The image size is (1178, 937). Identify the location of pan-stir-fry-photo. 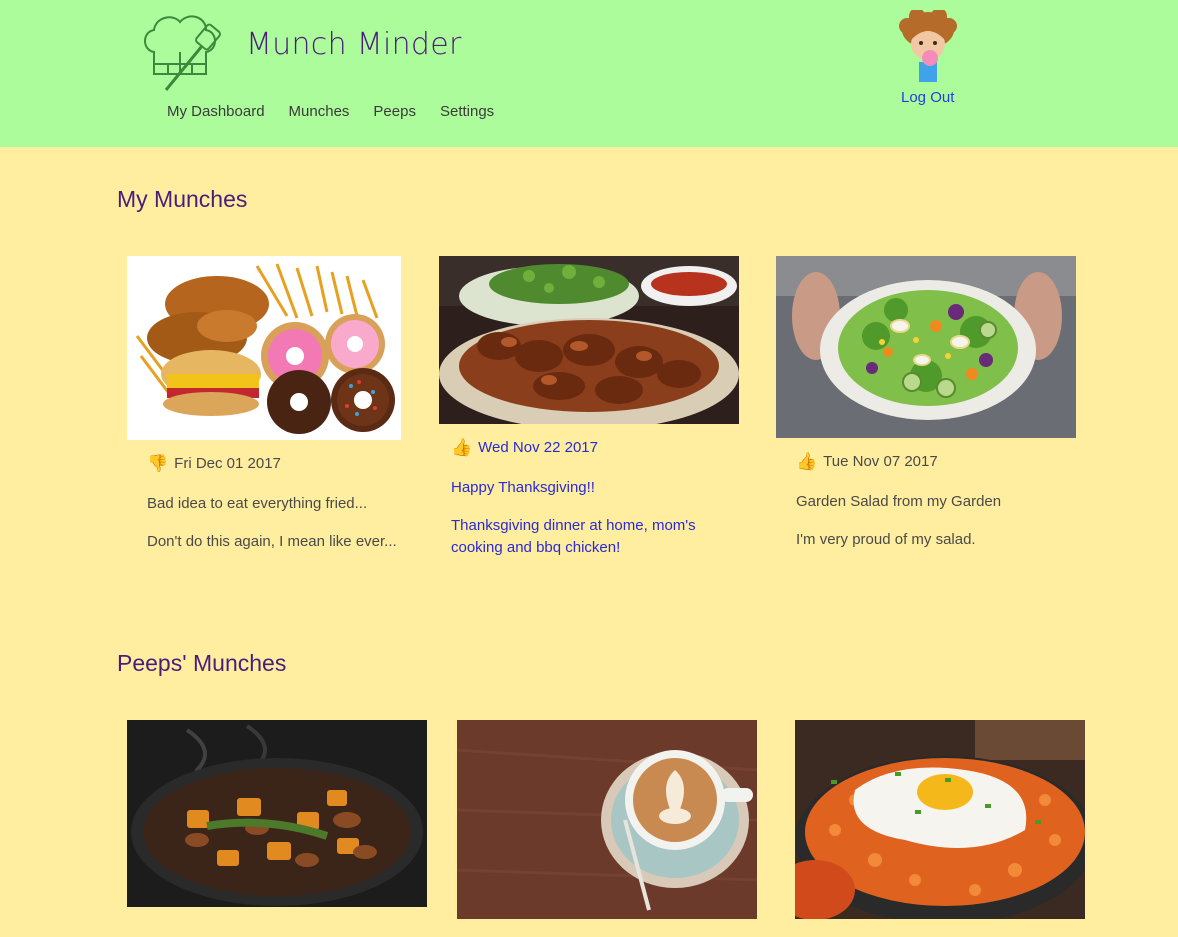
(277, 813).